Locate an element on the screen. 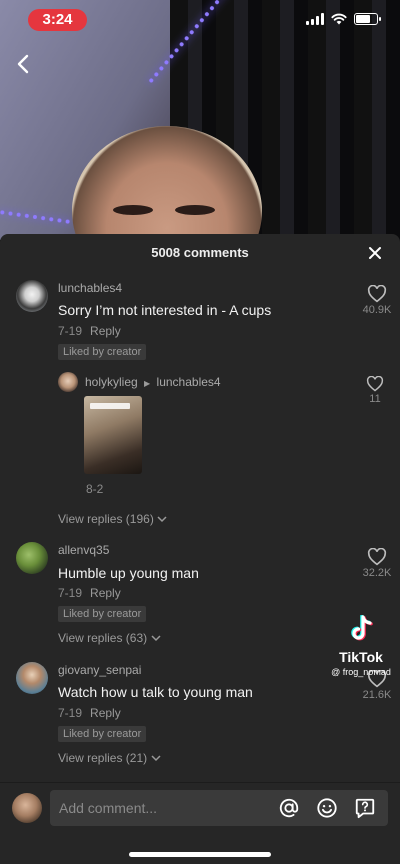 The image size is (400, 864). like-count: 32.2K is located at coordinates (377, 573).